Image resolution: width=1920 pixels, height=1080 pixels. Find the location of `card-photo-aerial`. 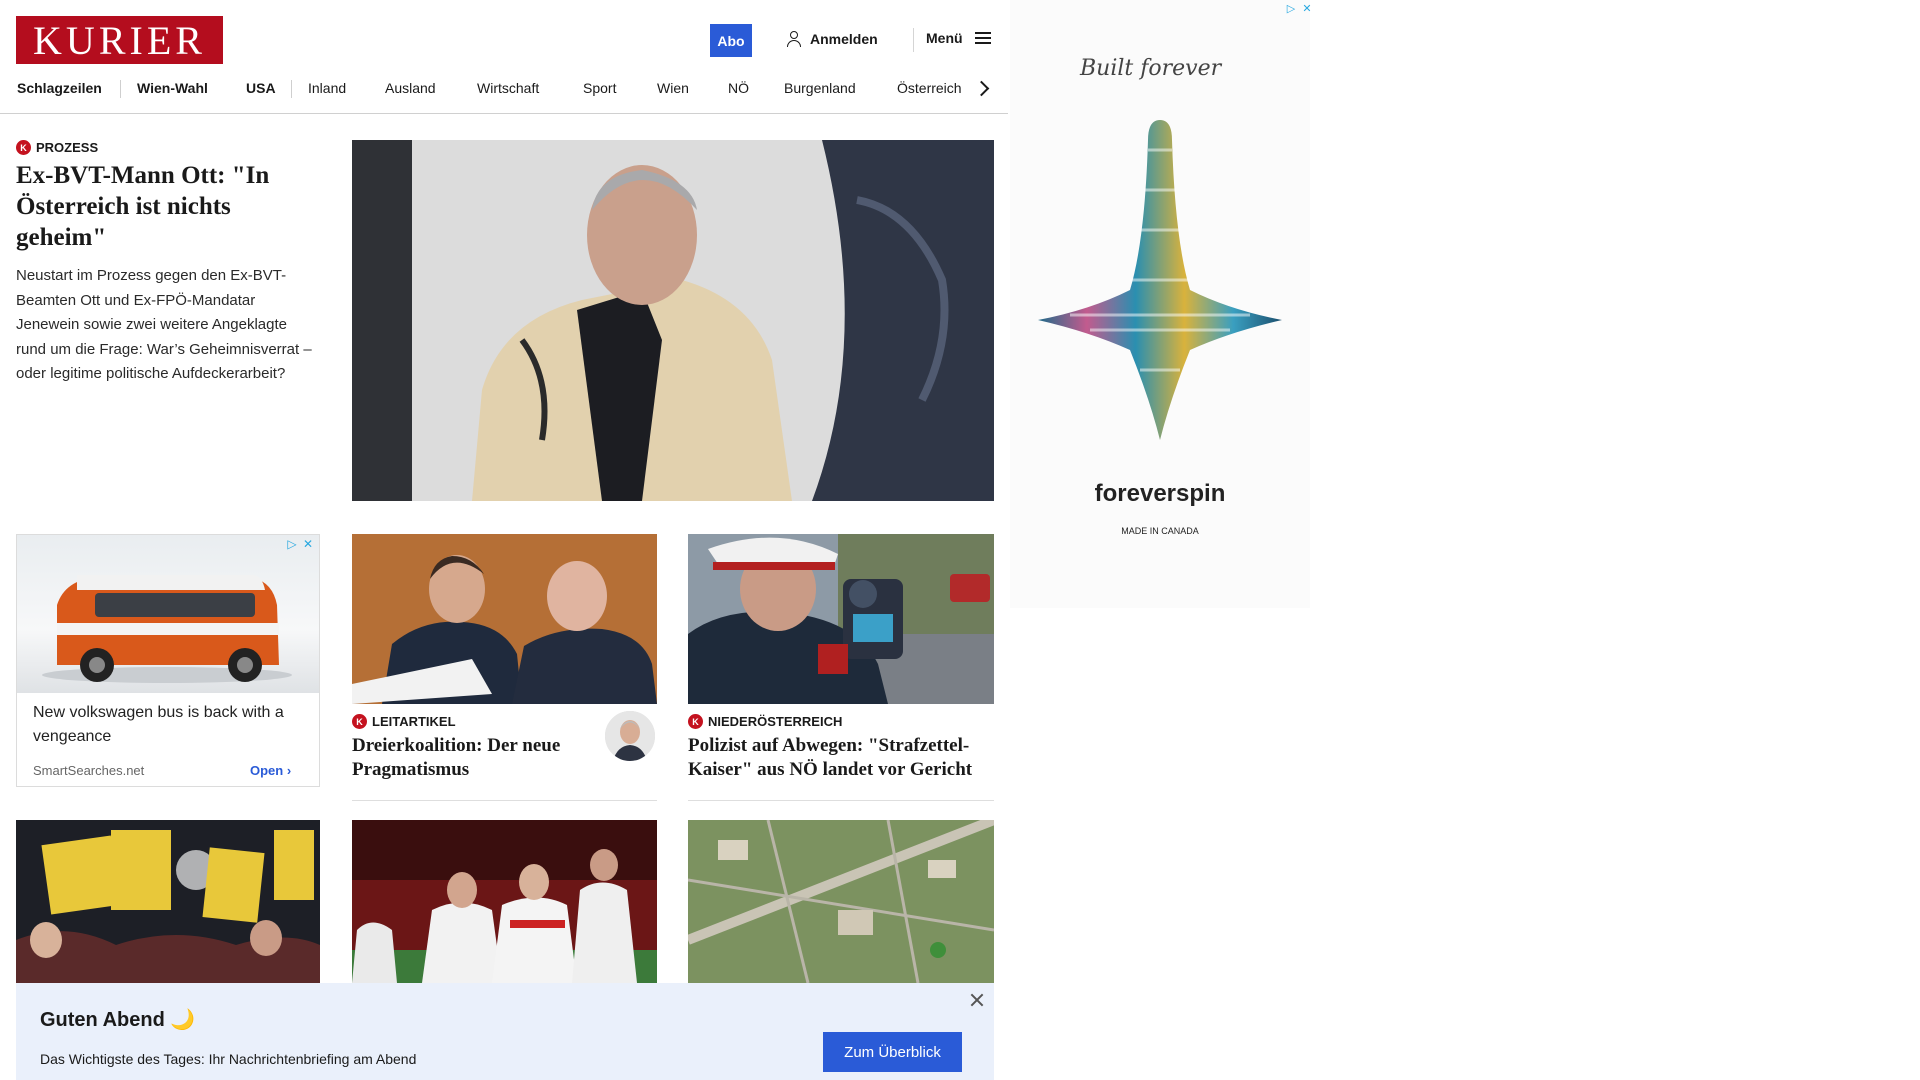

card-photo-aerial is located at coordinates (841, 901).